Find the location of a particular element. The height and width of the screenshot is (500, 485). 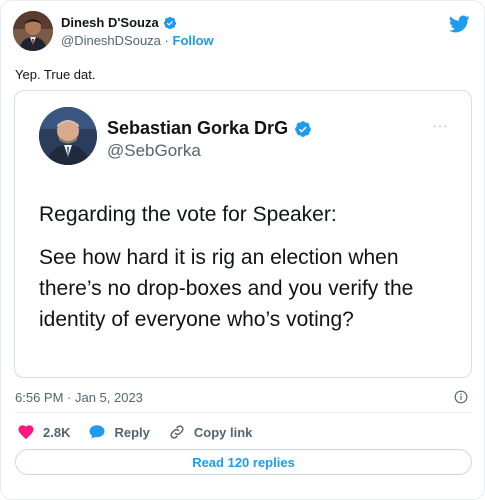

quoted-line-1: Regarding the vote for Speaker: is located at coordinates (188, 214).